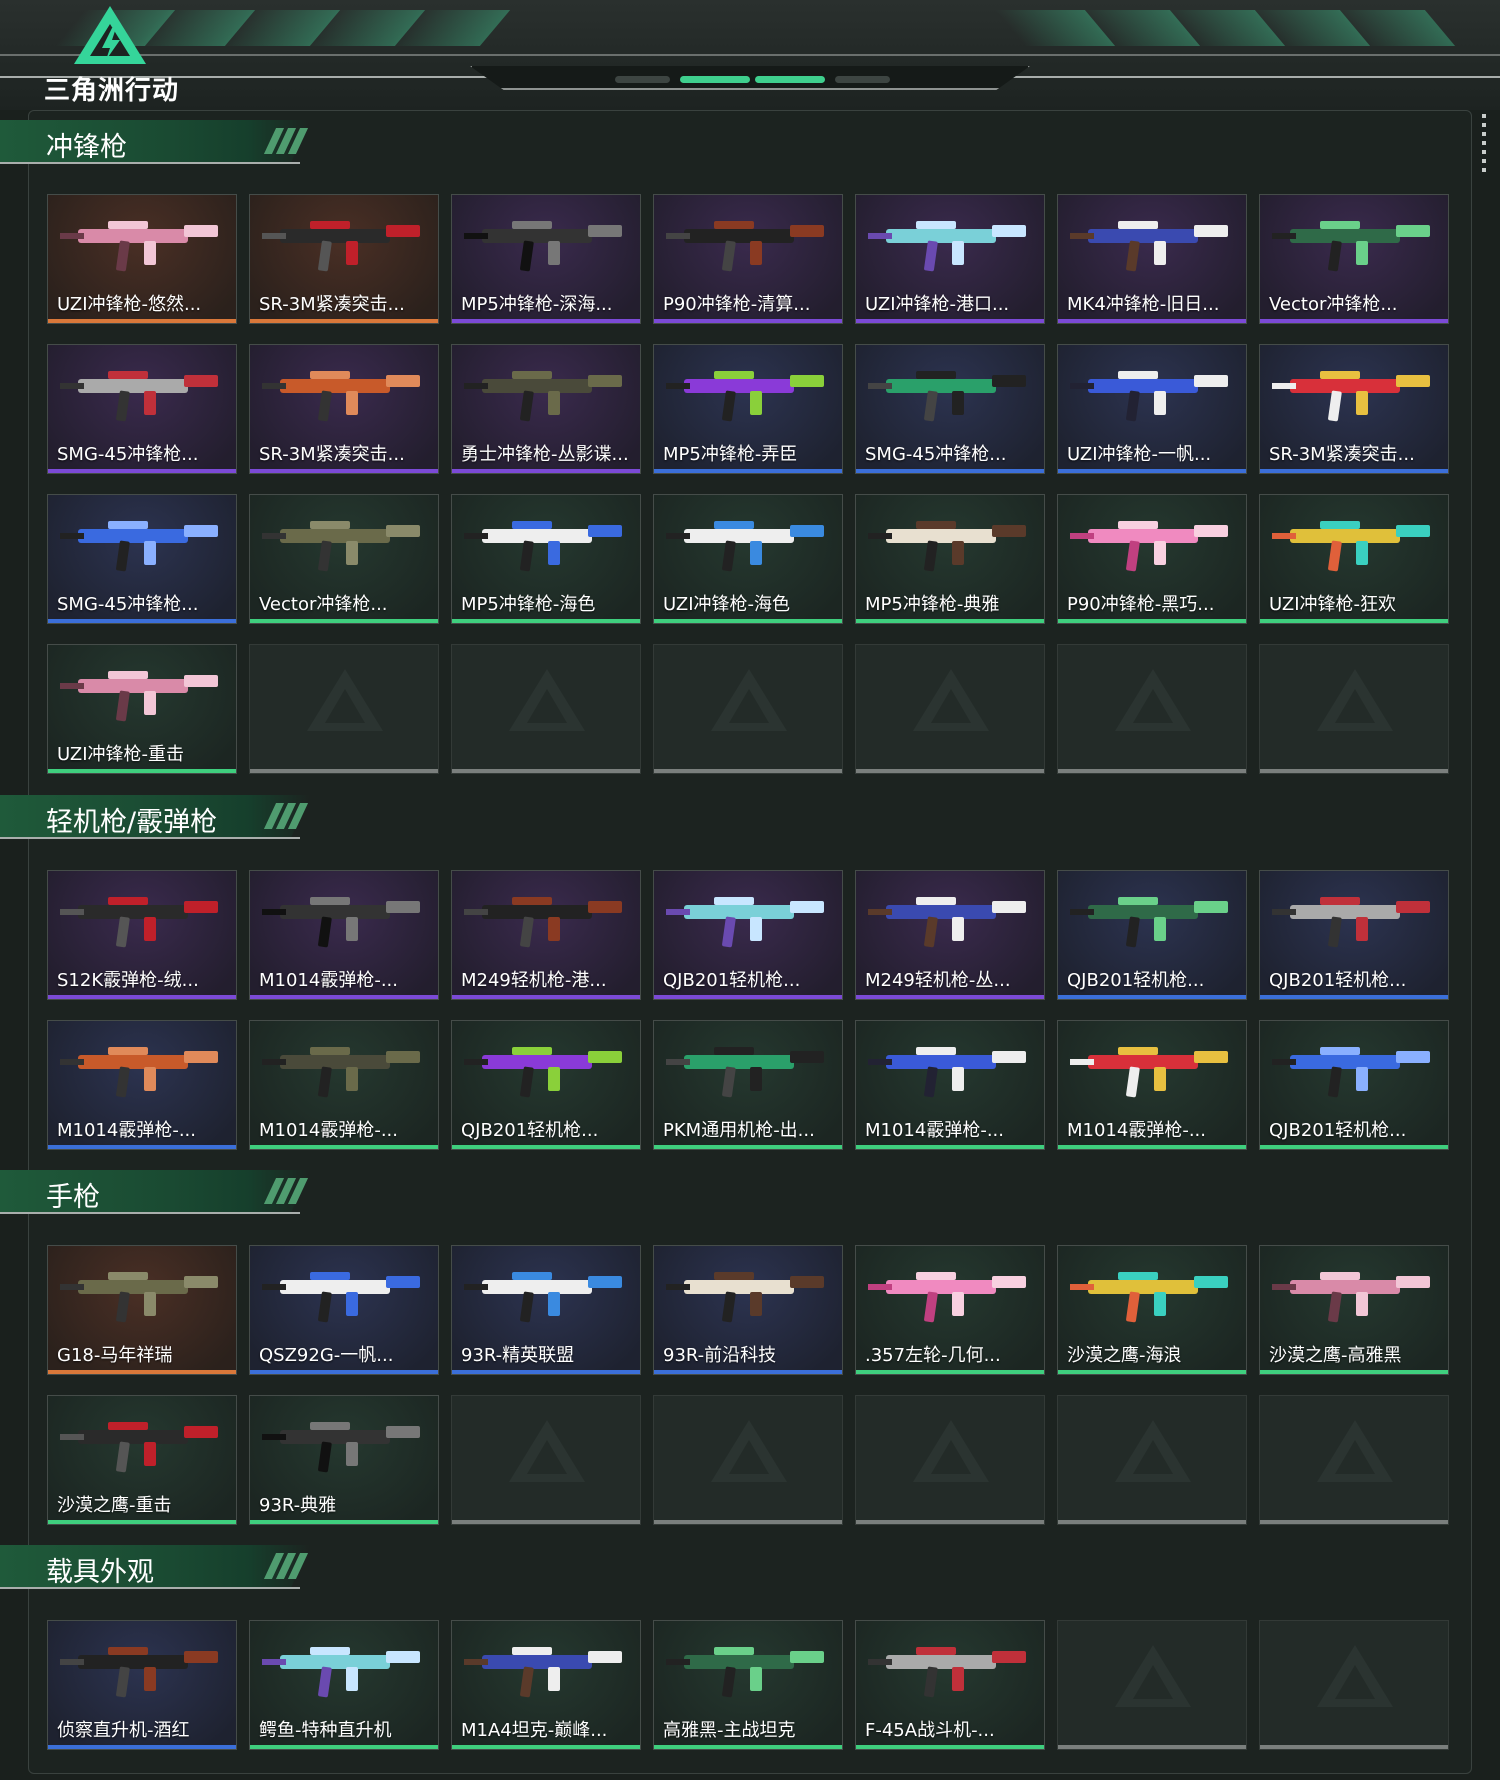 The width and height of the screenshot is (1500, 1780). What do you see at coordinates (730, 454) in the screenshot?
I see `item-name: MP5冲锋枪-弄臣` at bounding box center [730, 454].